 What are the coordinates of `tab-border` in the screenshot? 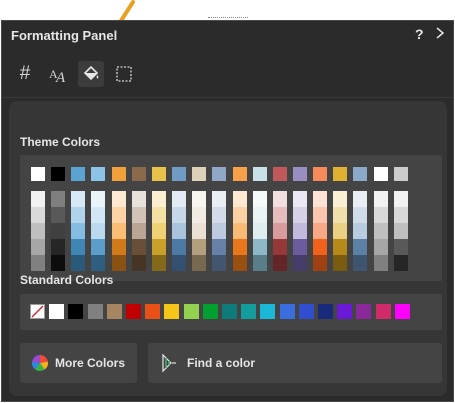 It's located at (124, 74).